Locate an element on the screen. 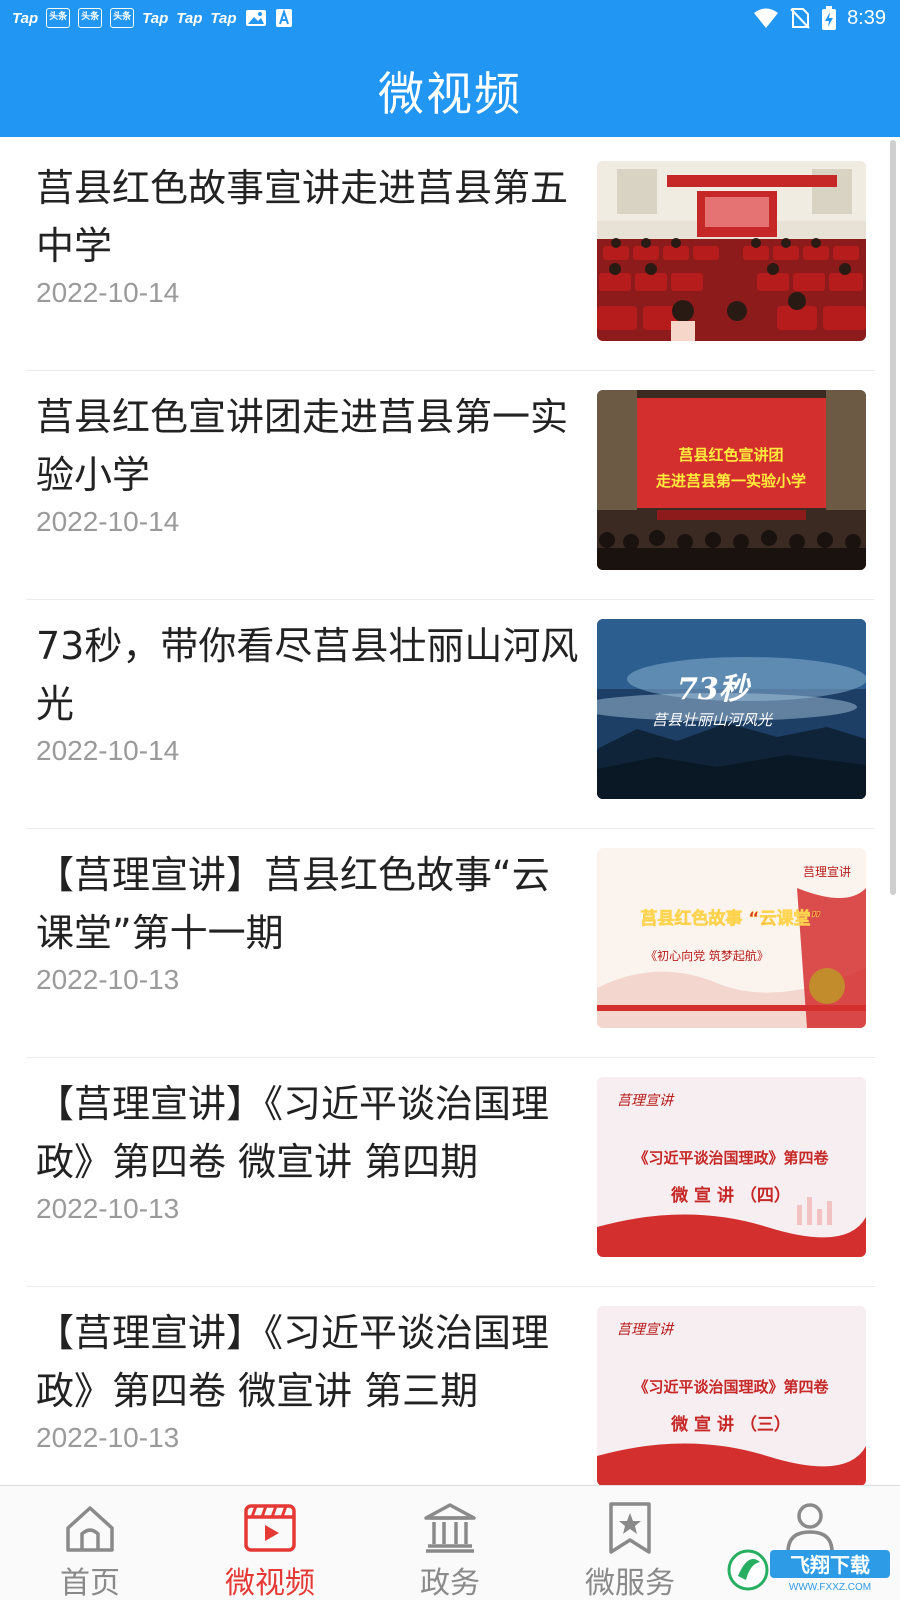 This screenshot has width=900, height=1600. mountain-thumbnail-image: 73秒 莒县壮丽山河风光 is located at coordinates (731, 709).